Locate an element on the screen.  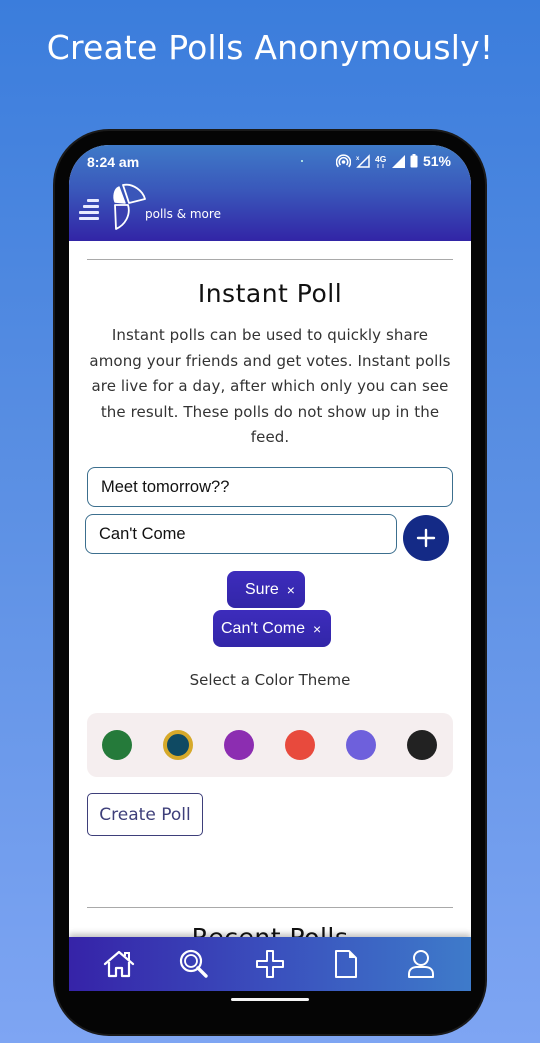
battery-icon is located at coordinates (414, 161).